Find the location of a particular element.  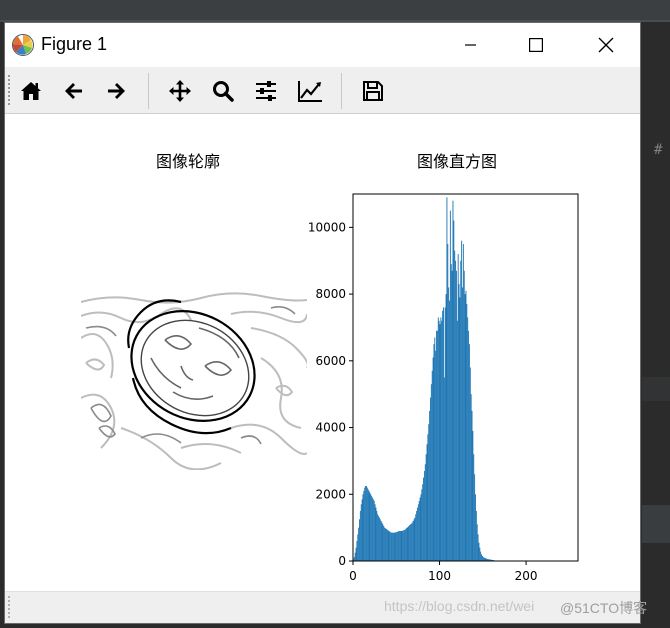

save-icon is located at coordinates (373, 91).